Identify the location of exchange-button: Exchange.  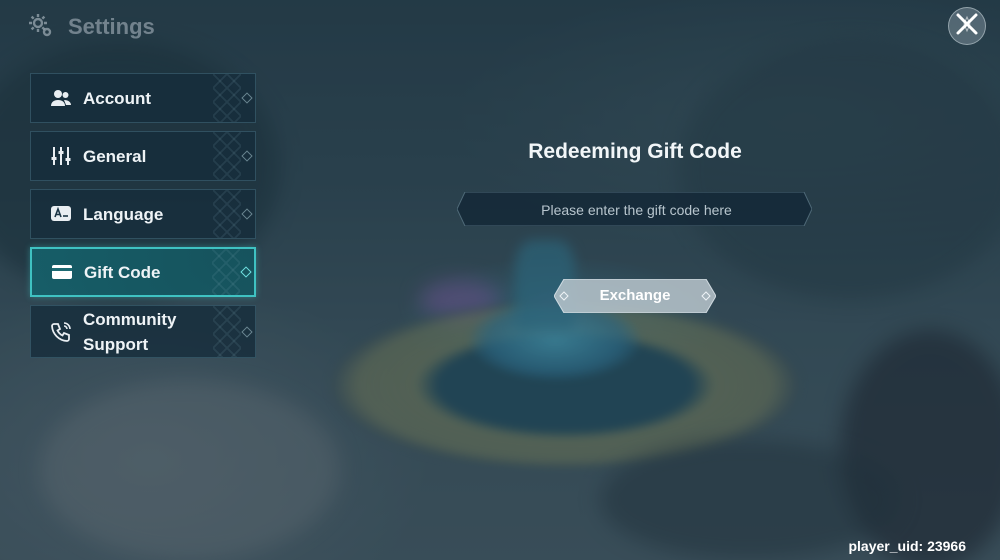
(635, 296).